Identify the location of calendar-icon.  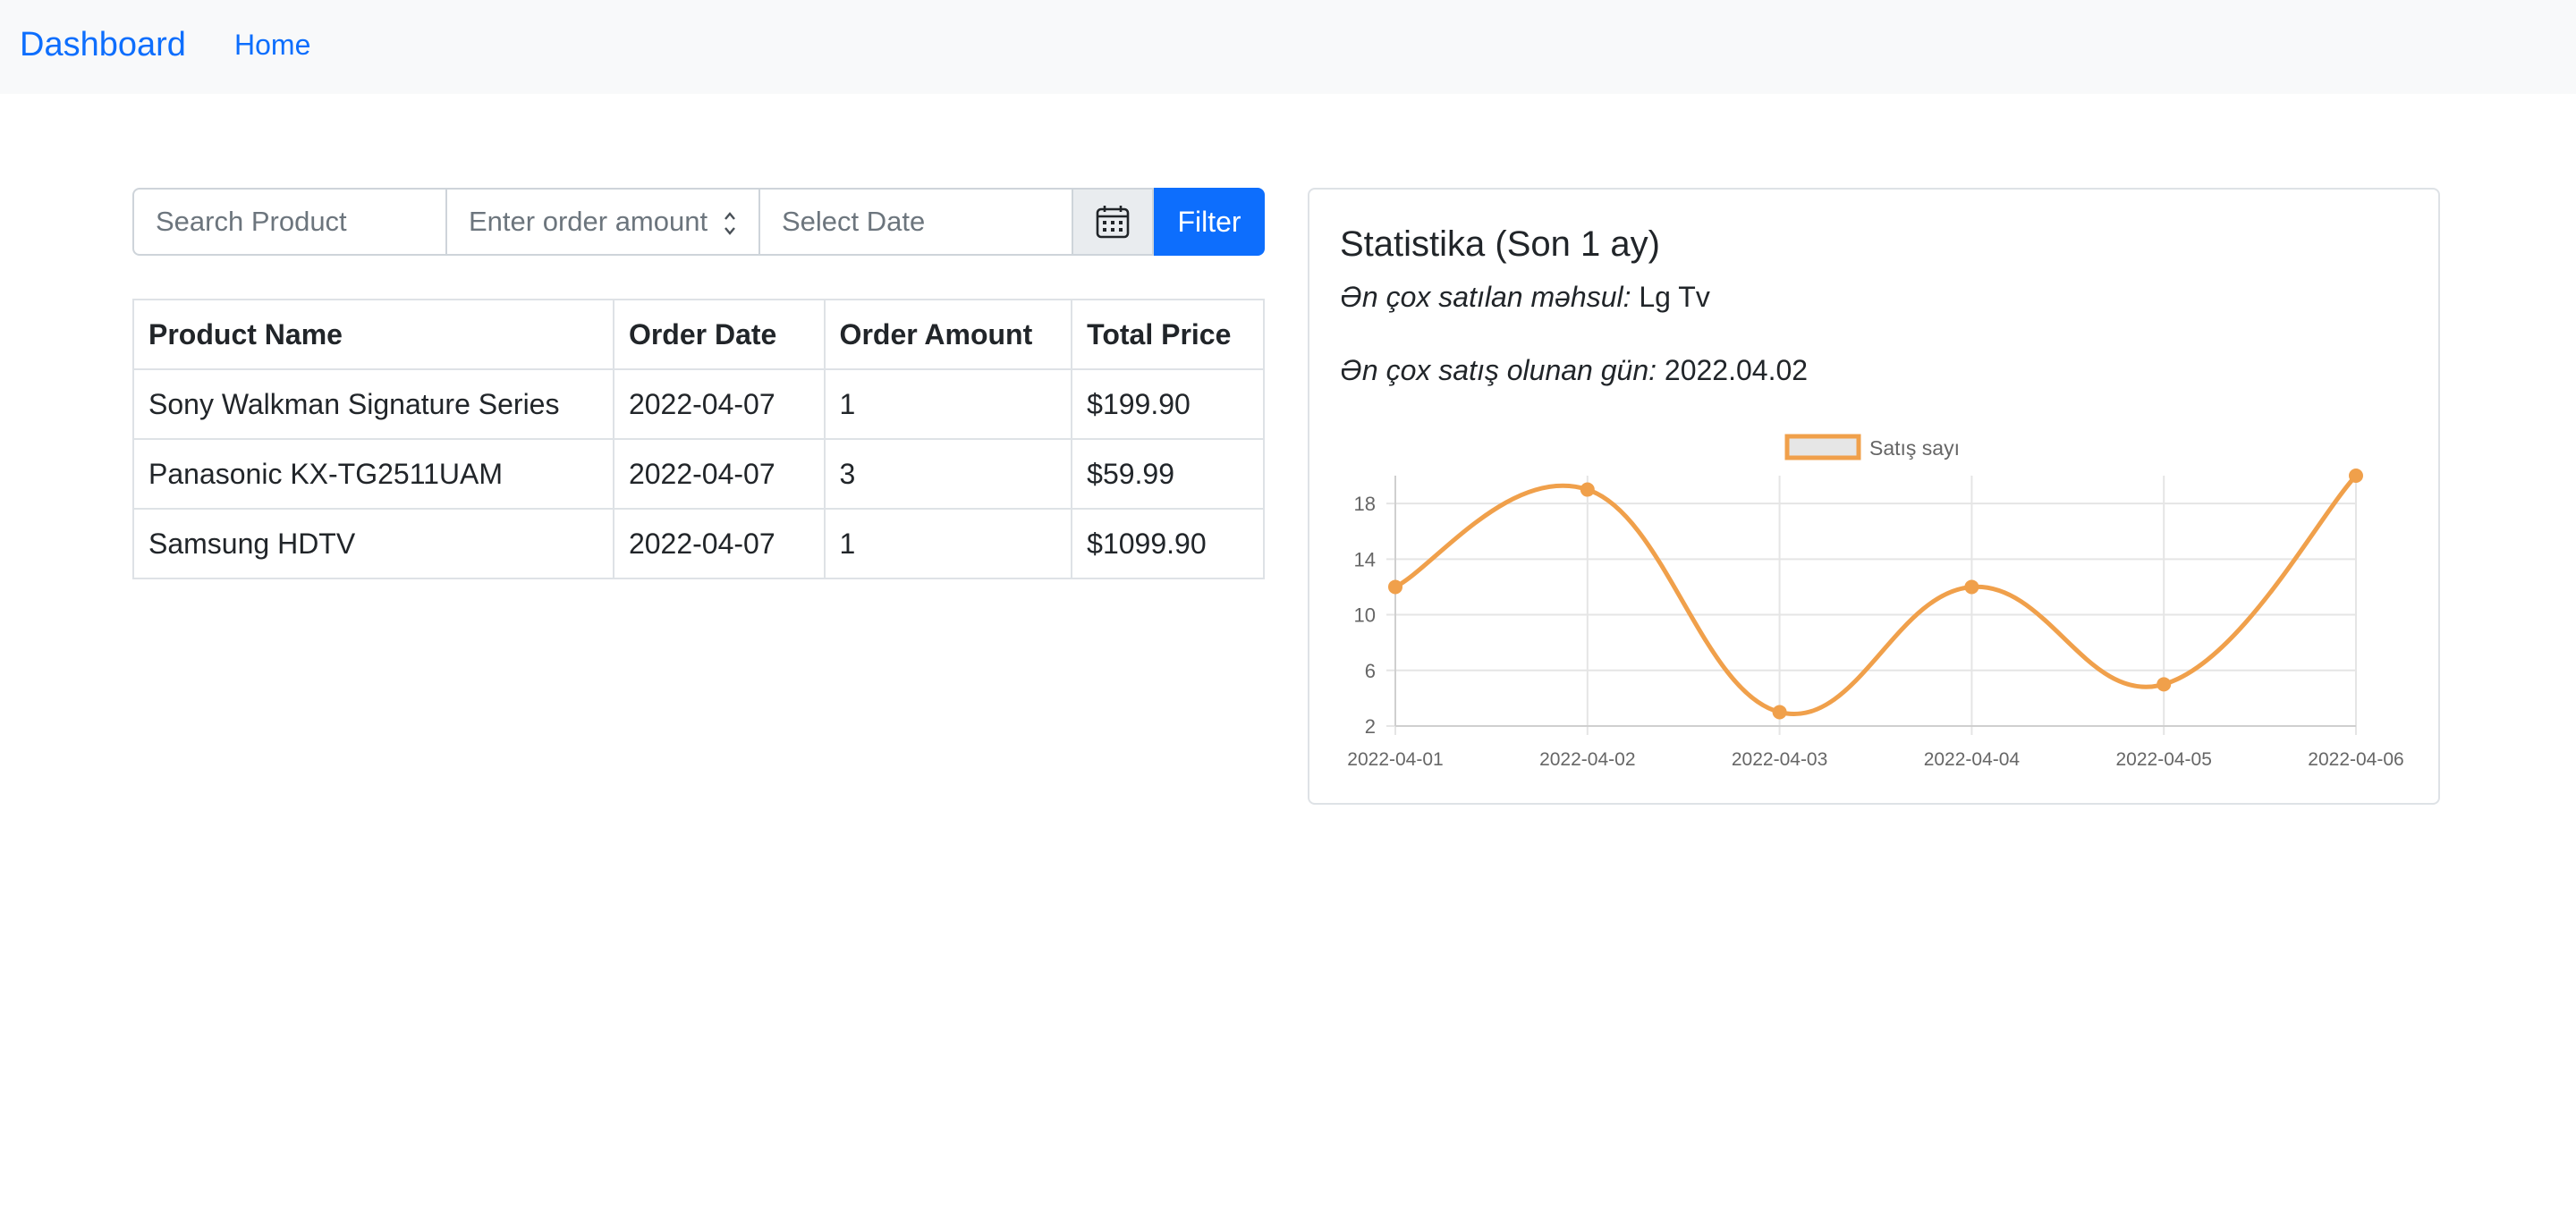
(1113, 223).